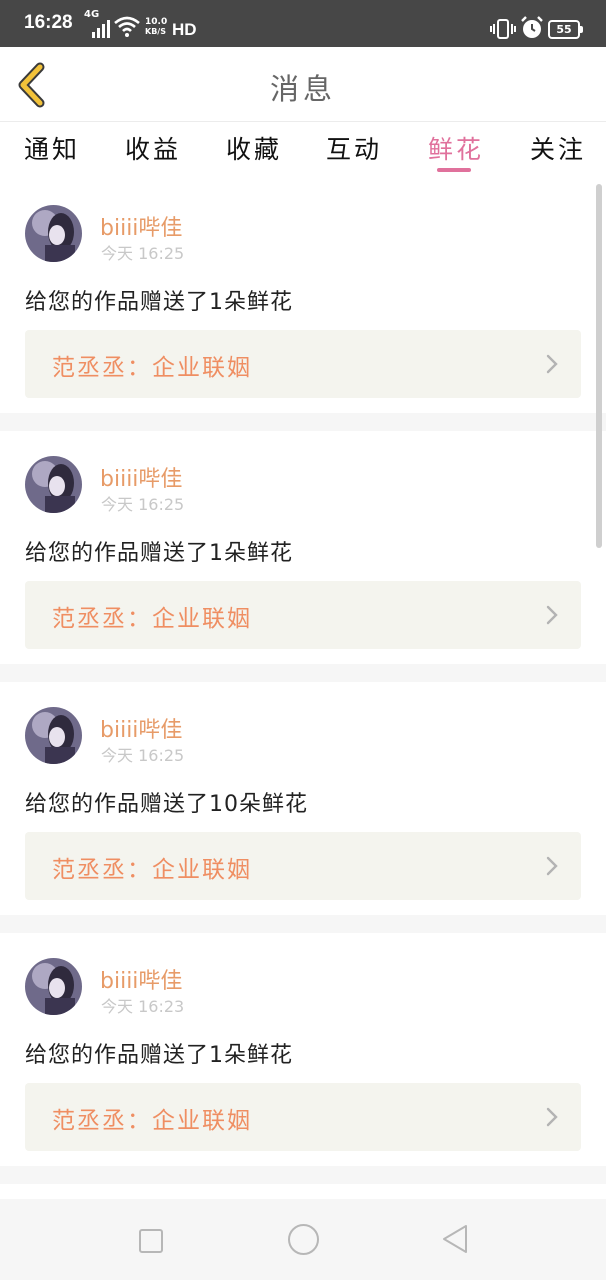  What do you see at coordinates (599, 366) in the screenshot?
I see `scrollbar` at bounding box center [599, 366].